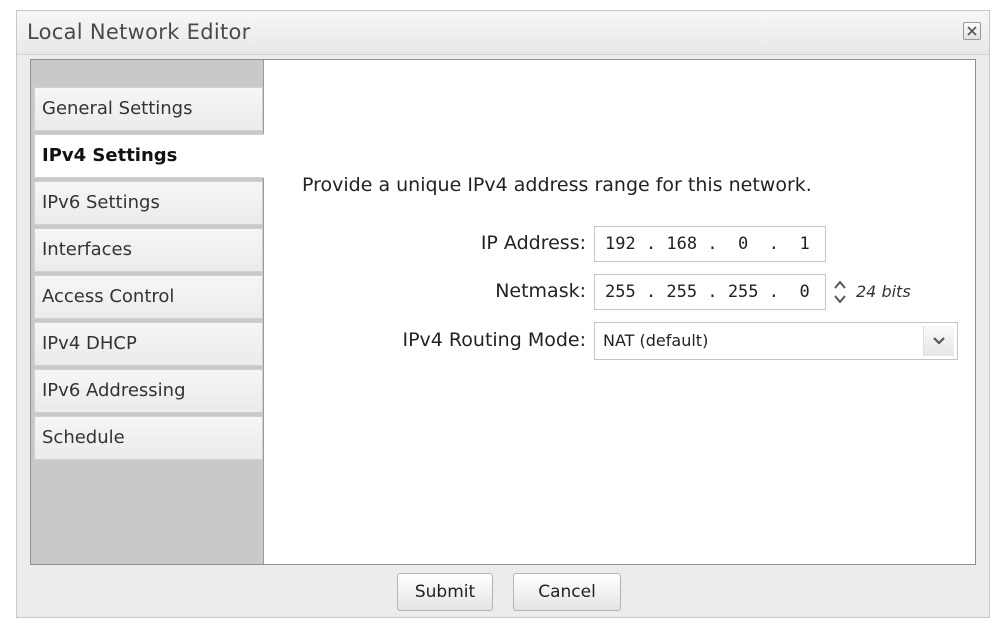  Describe the element at coordinates (840, 284) in the screenshot. I see `stepper-up-icon` at that location.